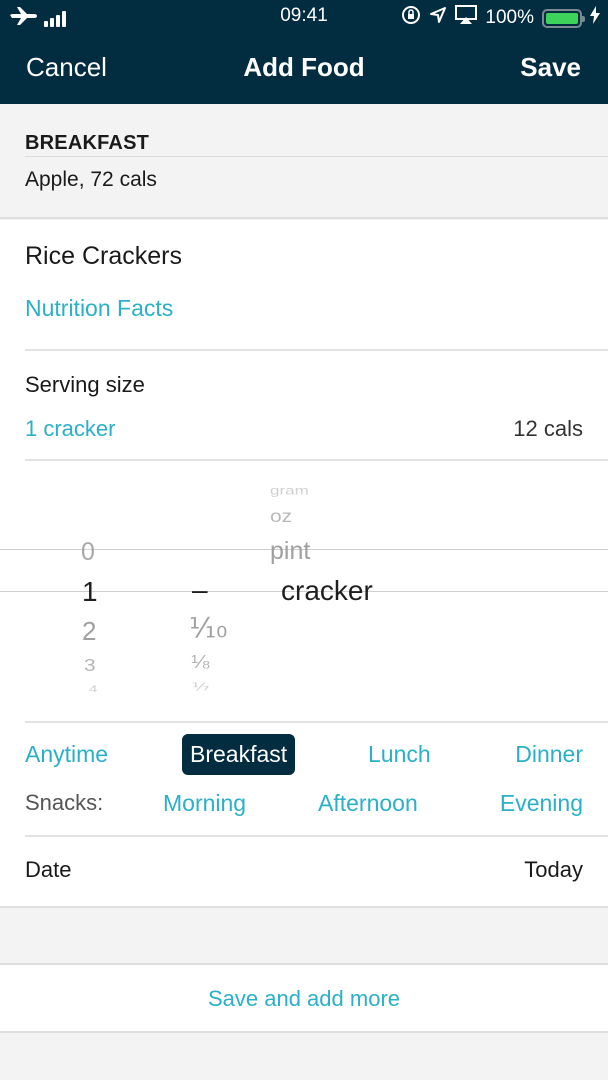 The image size is (608, 1080). I want to click on airplay-icon, so click(466, 18).